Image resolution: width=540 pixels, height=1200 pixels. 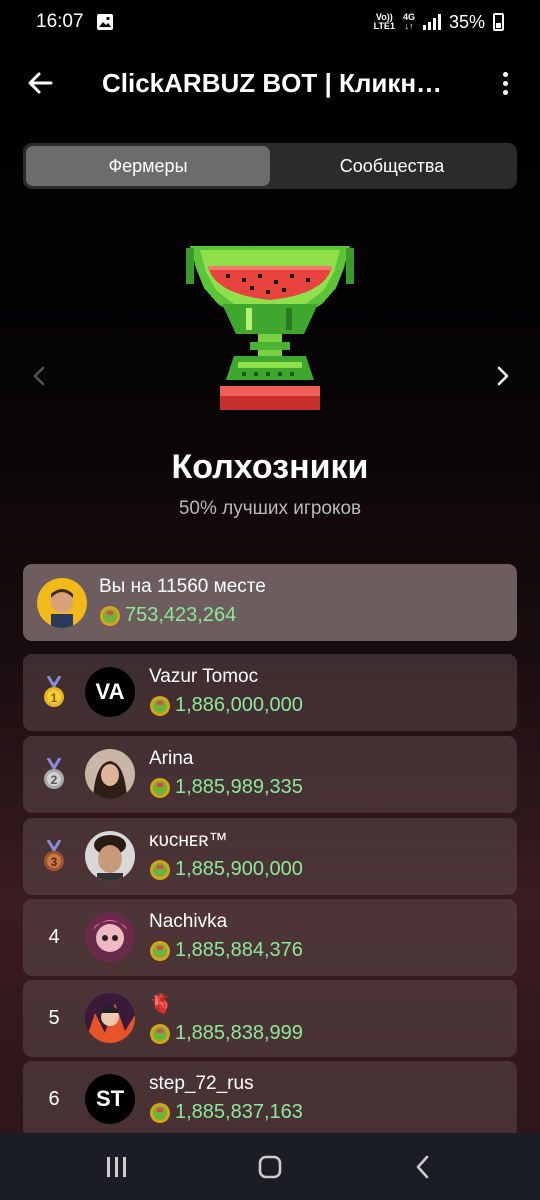 What do you see at coordinates (270, 22) in the screenshot?
I see `status-bar: 16:07 Vo)) LTE1 4G ↓↑ 35%` at bounding box center [270, 22].